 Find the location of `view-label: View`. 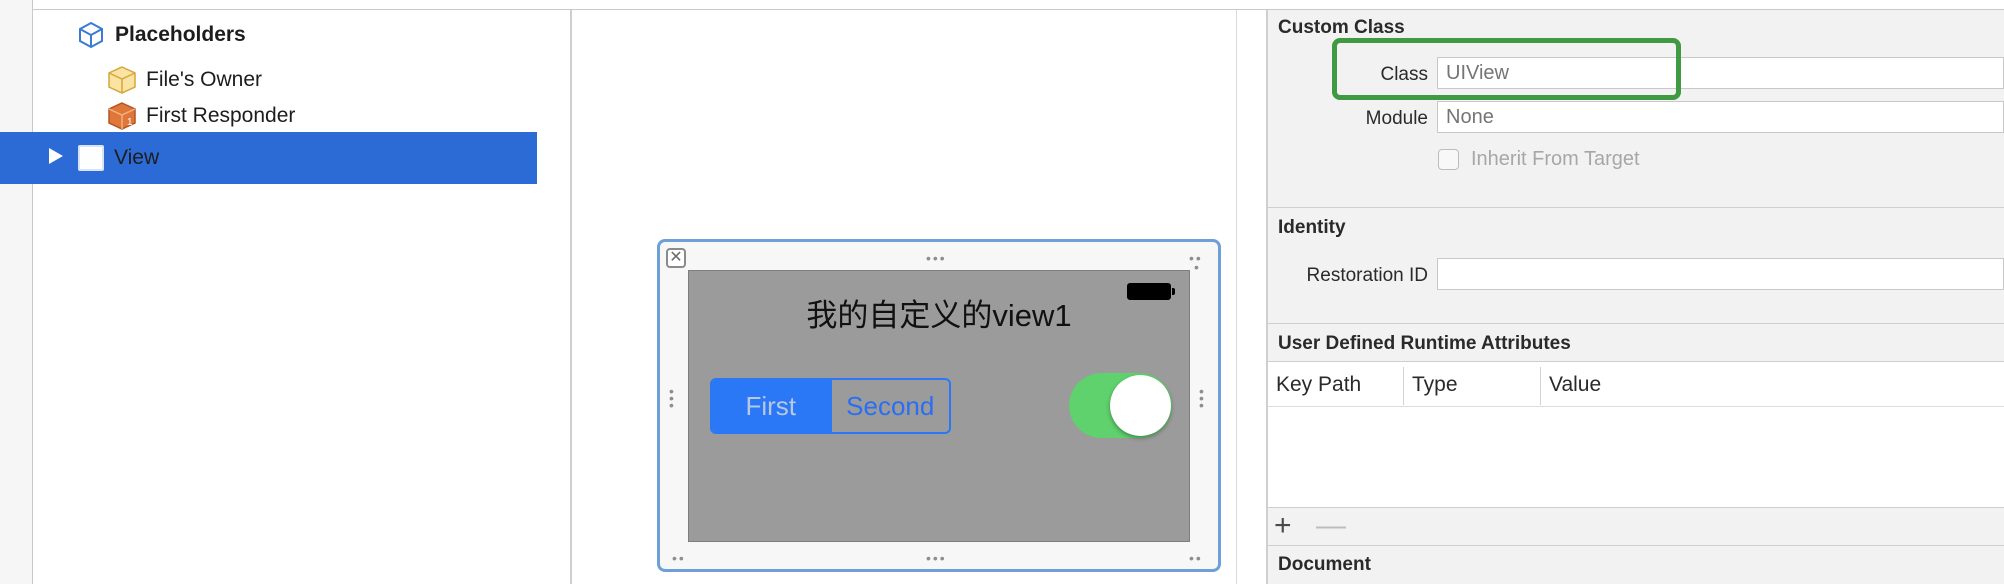

view-label: View is located at coordinates (137, 157).